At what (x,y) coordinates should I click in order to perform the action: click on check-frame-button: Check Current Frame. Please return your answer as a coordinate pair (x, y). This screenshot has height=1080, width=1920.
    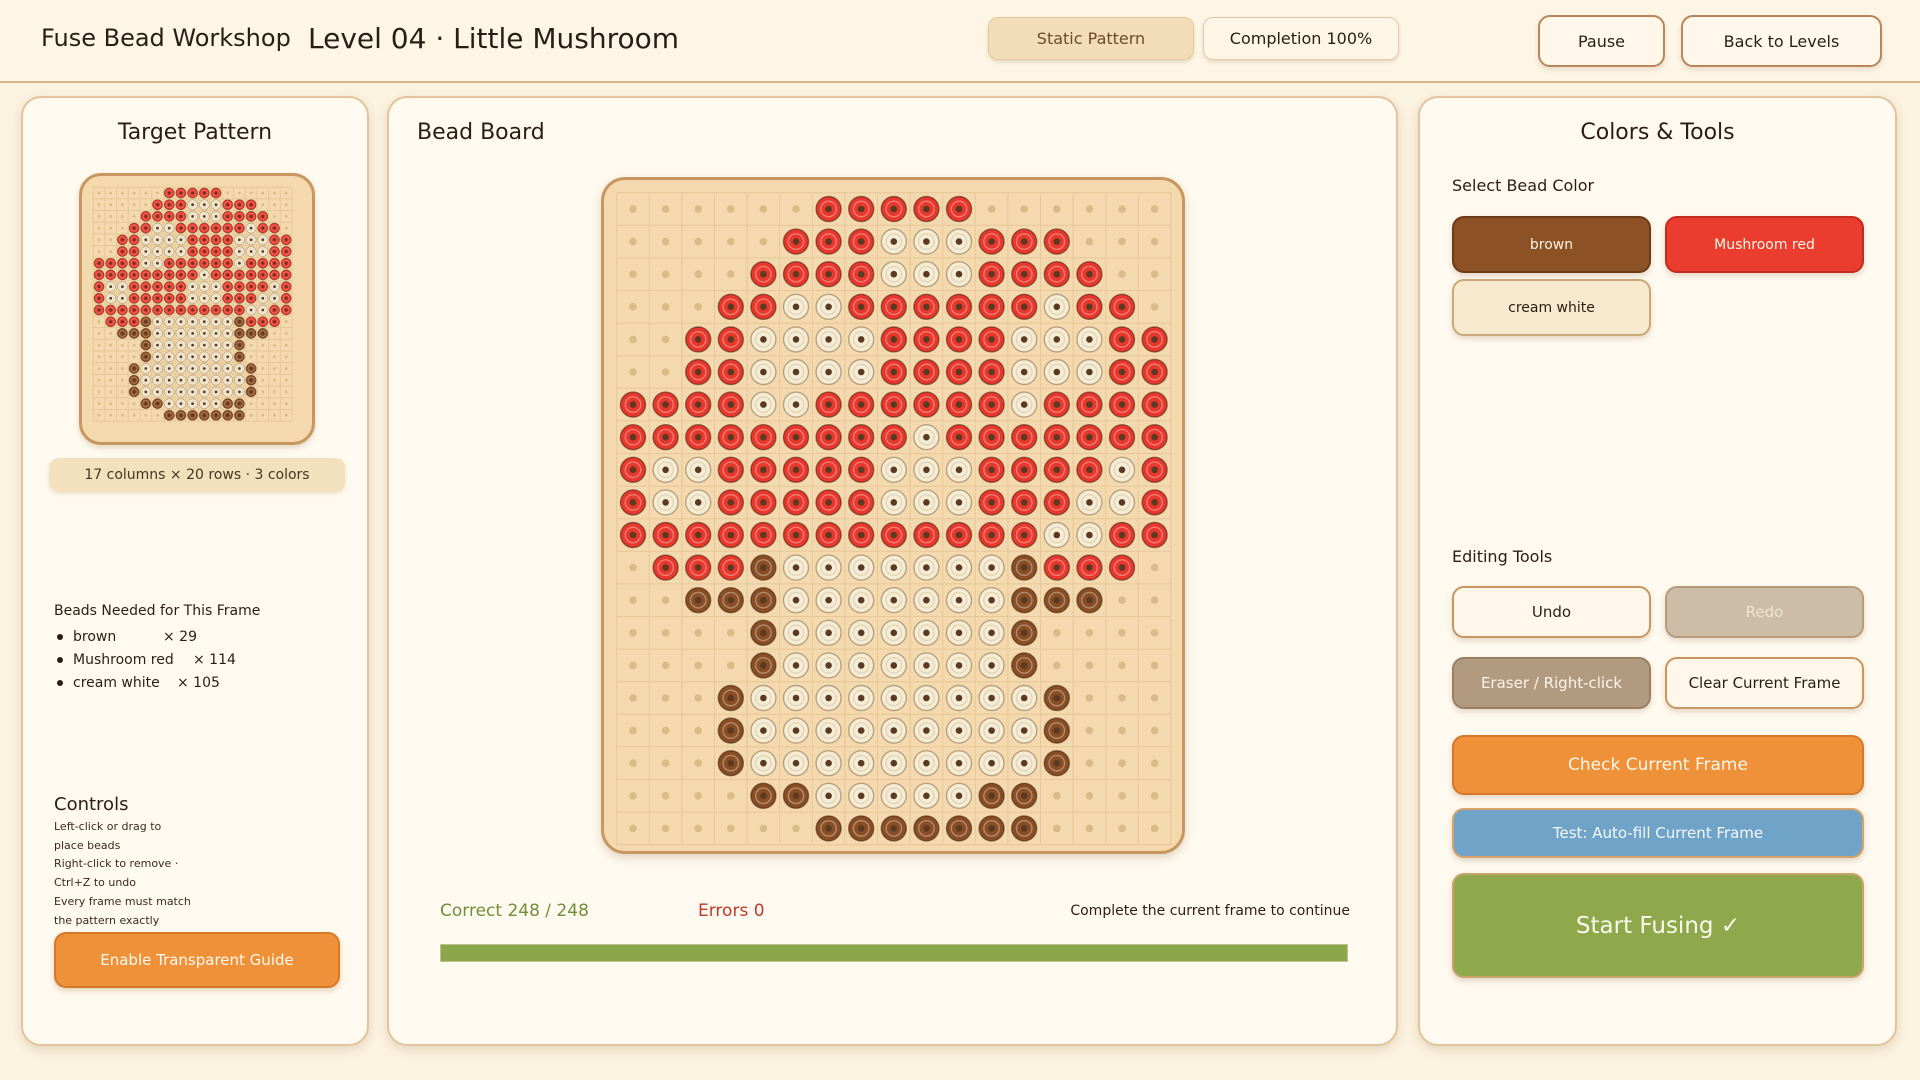
    Looking at the image, I should click on (1658, 765).